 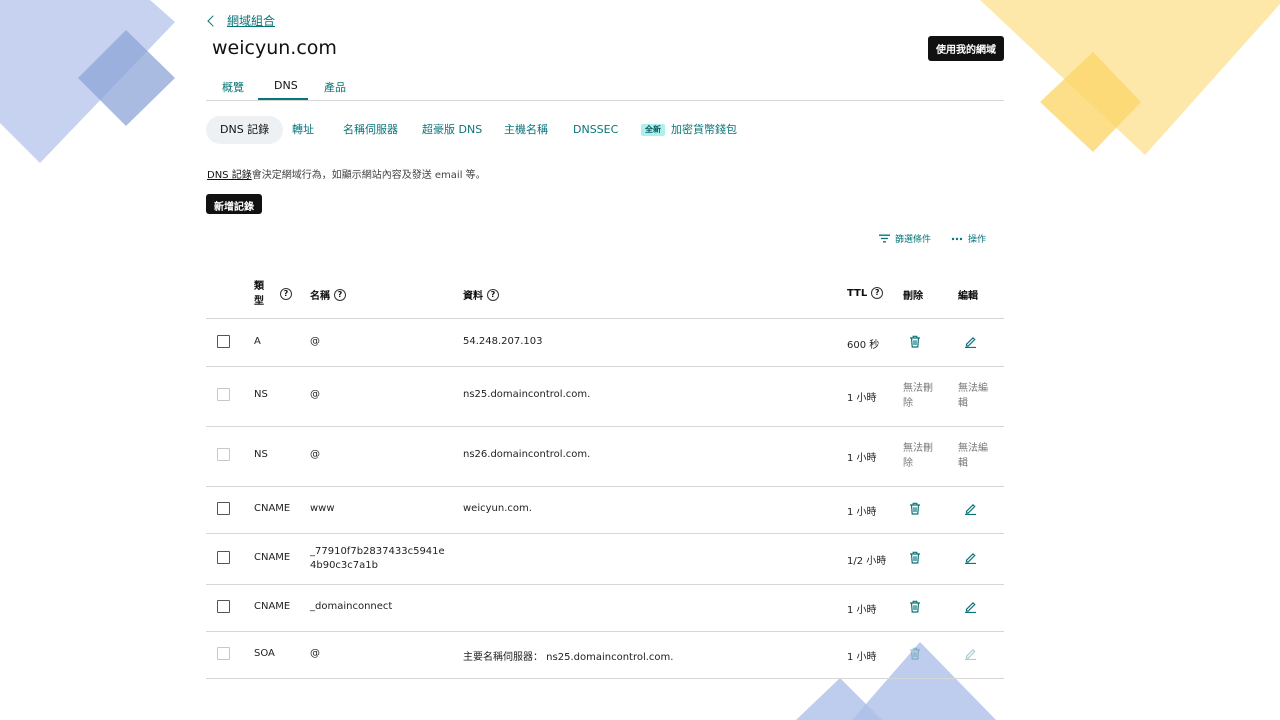 What do you see at coordinates (857, 293) in the screenshot?
I see `header-ttl-label: TTL` at bounding box center [857, 293].